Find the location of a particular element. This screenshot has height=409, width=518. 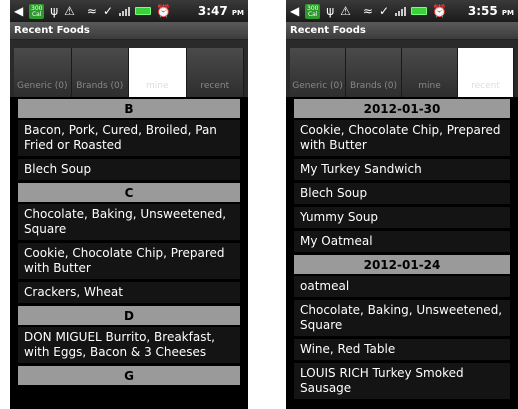

status-bar: ◀ 300 Cal ψ ⚠ ≈ ✓ ⏰ 3:55 PM is located at coordinates (402, 11).